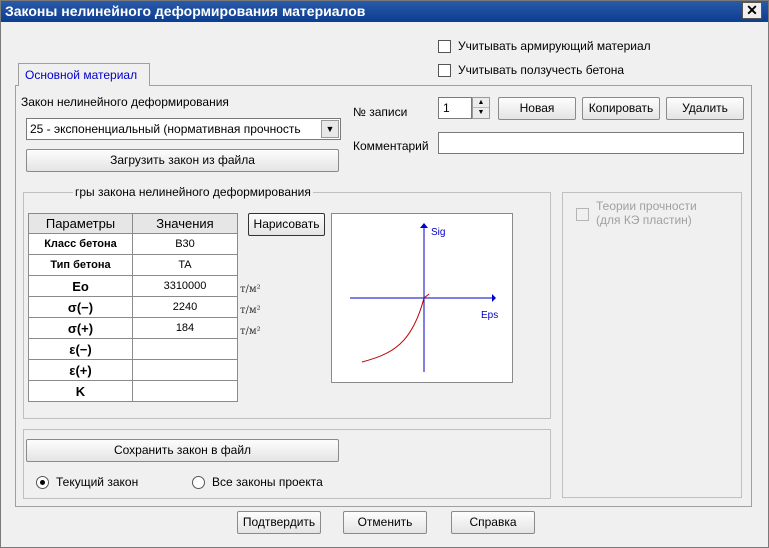 The image size is (769, 548). I want to click on table-row: σ(−) 2240, so click(133, 307).